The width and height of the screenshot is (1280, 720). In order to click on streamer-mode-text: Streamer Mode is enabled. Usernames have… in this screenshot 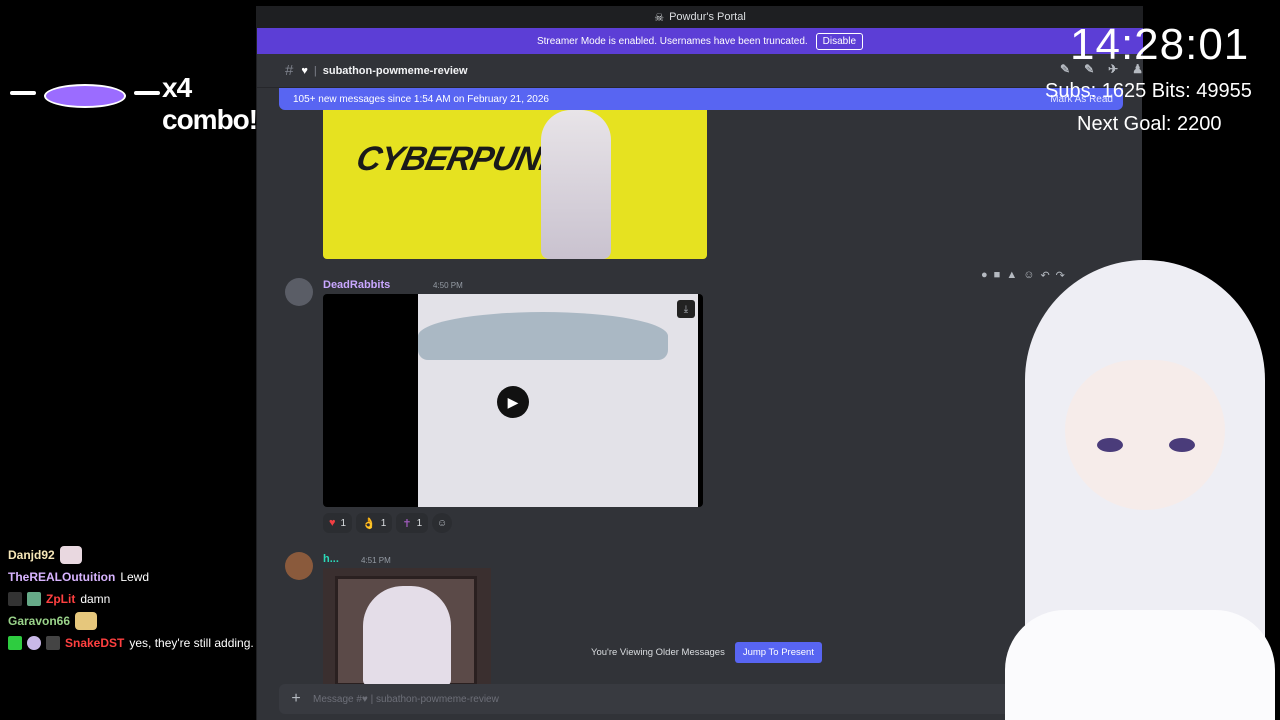, I will do `click(672, 41)`.